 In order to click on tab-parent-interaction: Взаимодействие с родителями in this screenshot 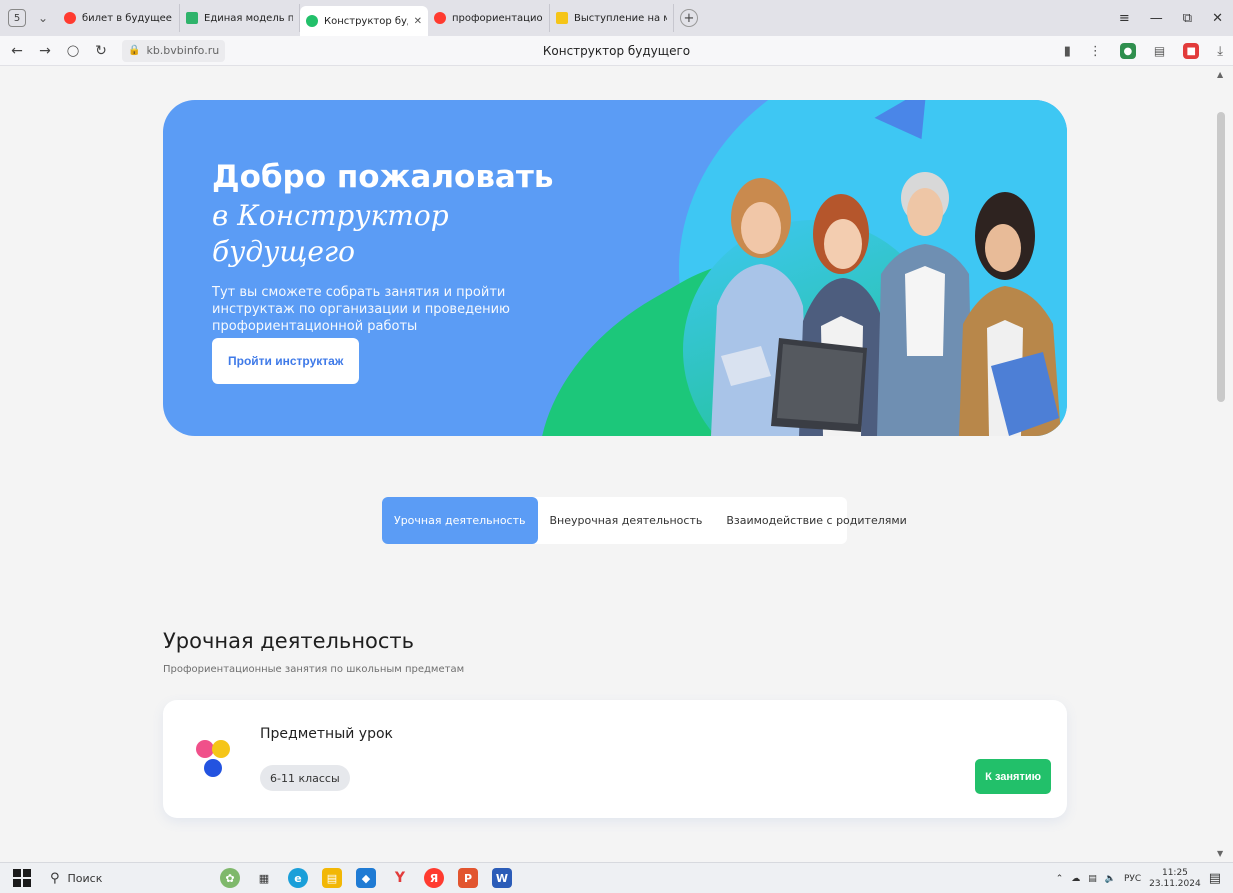, I will do `click(816, 520)`.